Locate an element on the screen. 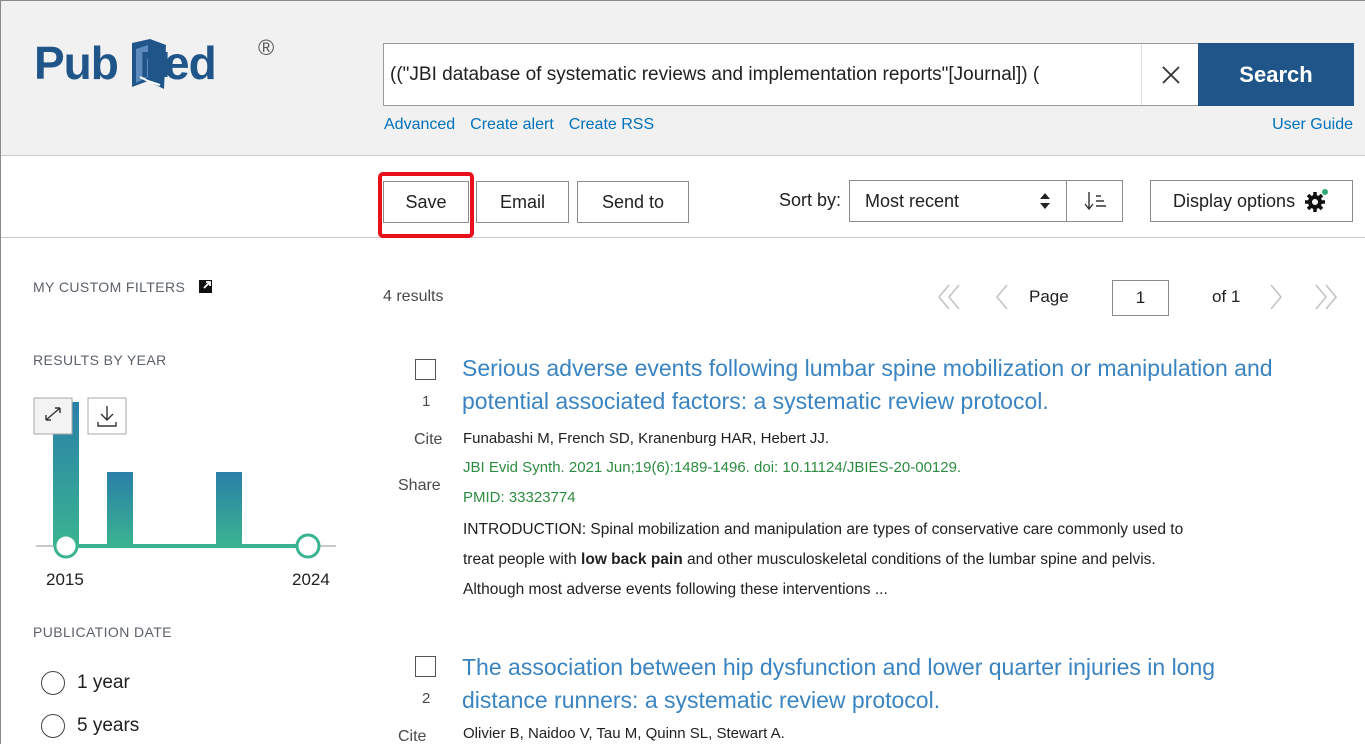  logo-pub: Pub is located at coordinates (76, 63).